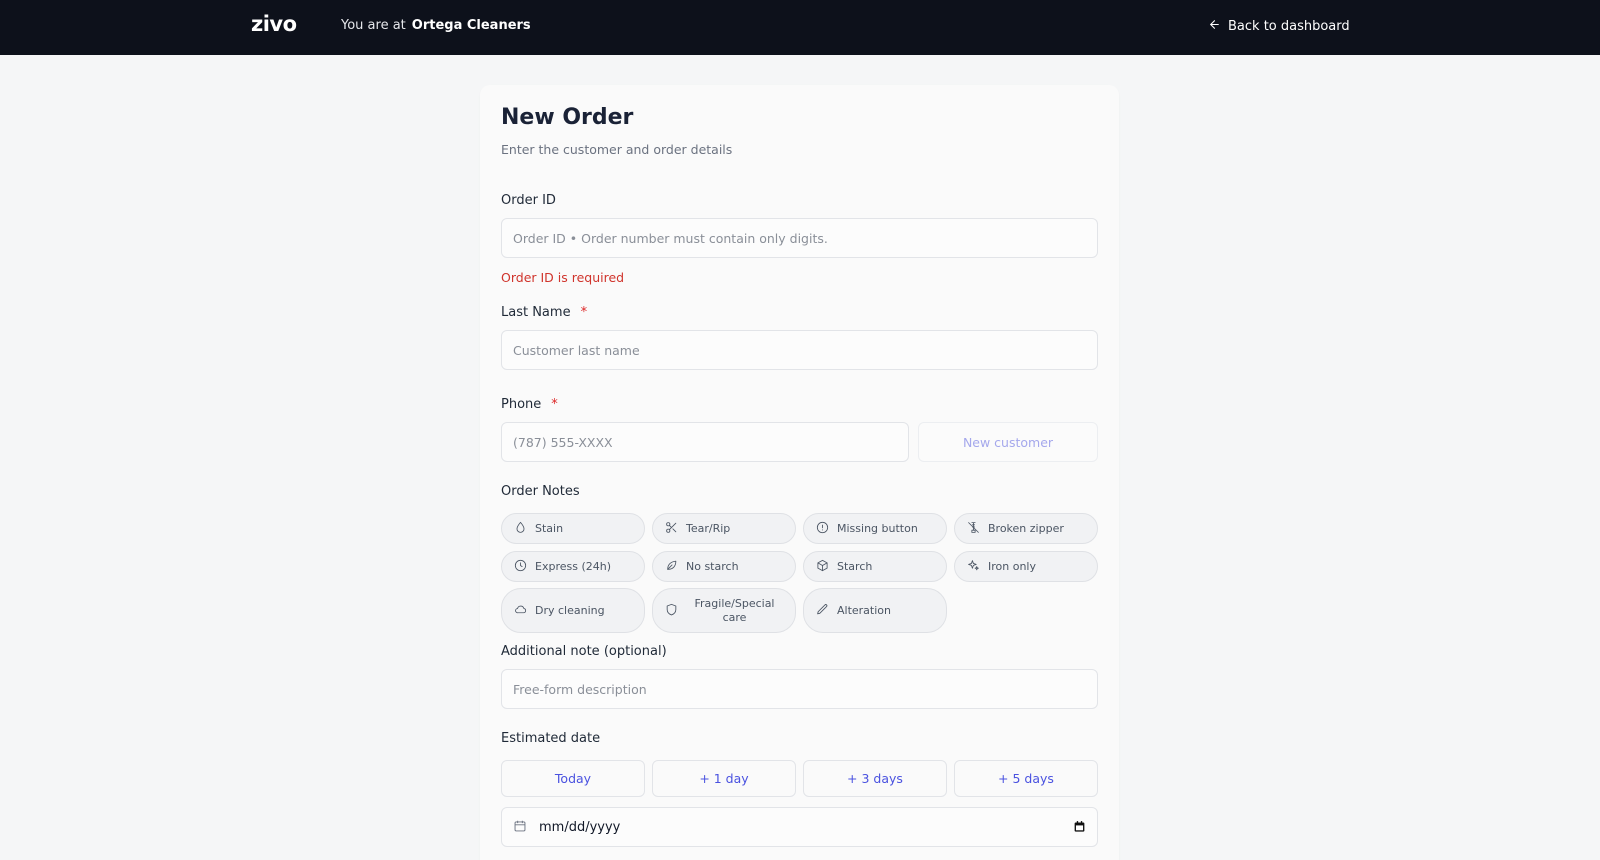 The image size is (1600, 860). I want to click on zipper-off-icon, so click(973, 529).